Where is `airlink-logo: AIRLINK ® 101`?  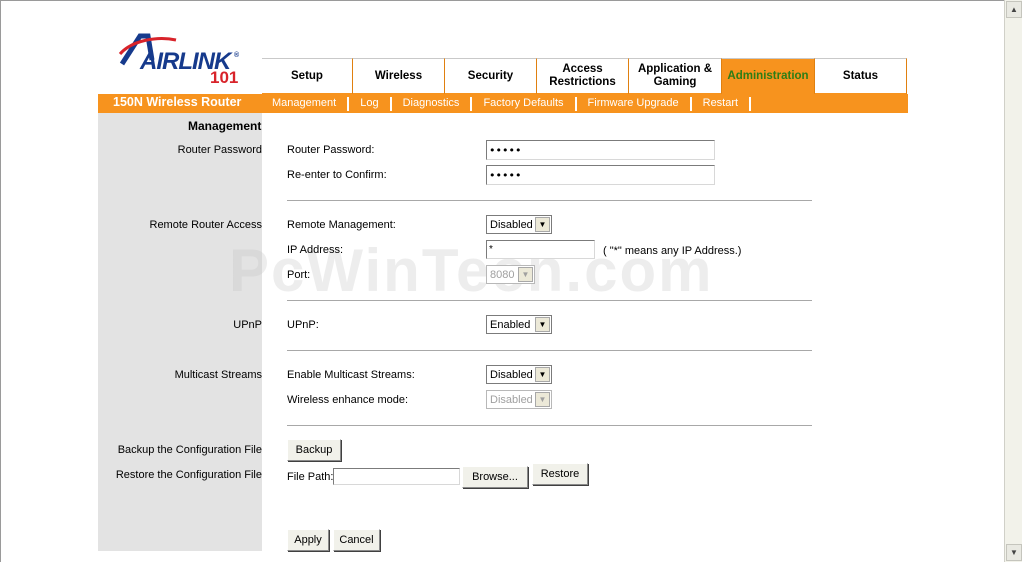 airlink-logo: AIRLINK ® 101 is located at coordinates (183, 60).